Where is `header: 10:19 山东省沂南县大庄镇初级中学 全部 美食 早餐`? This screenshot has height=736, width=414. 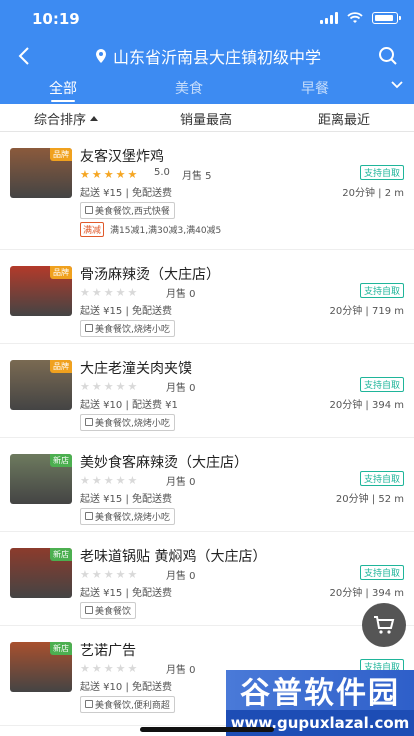
header: 10:19 山东省沂南县大庄镇初级中学 全部 美食 早餐 is located at coordinates (207, 52).